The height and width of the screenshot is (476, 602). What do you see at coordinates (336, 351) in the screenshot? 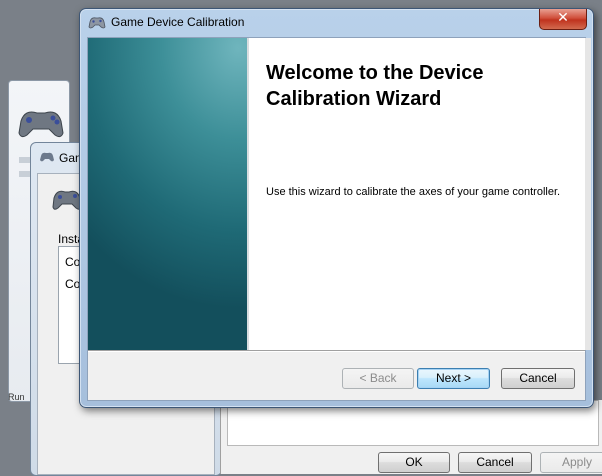
I see `footer-separator` at bounding box center [336, 351].